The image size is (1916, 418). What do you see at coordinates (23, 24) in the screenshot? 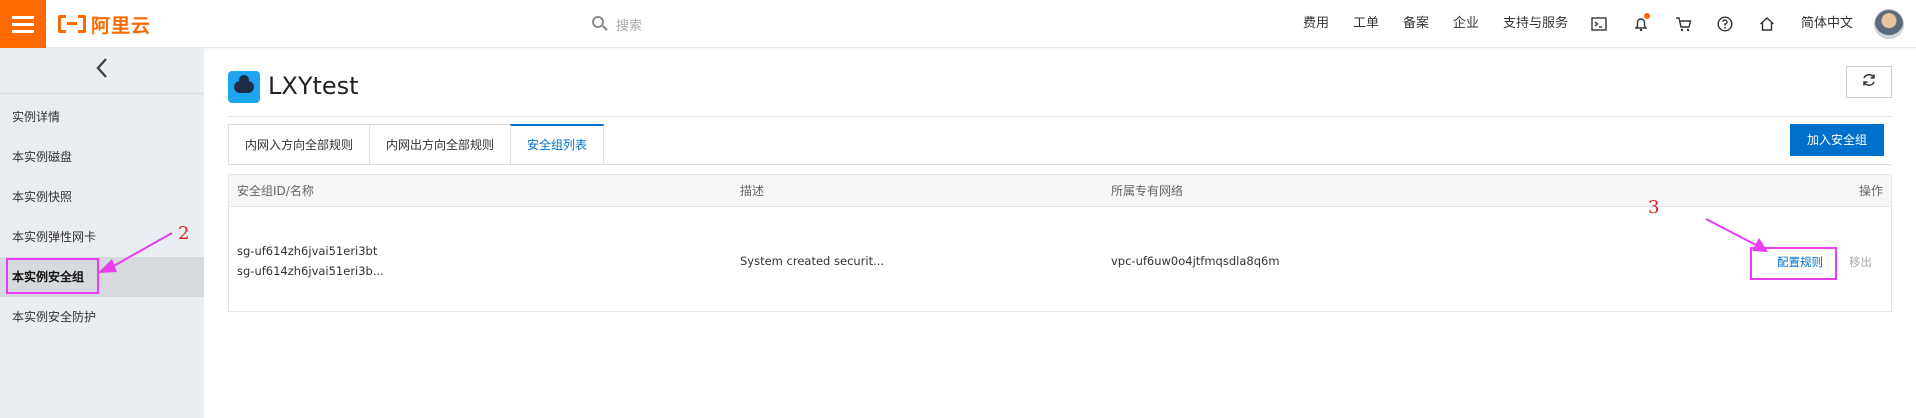
I see `hamburger-menu-icon` at bounding box center [23, 24].